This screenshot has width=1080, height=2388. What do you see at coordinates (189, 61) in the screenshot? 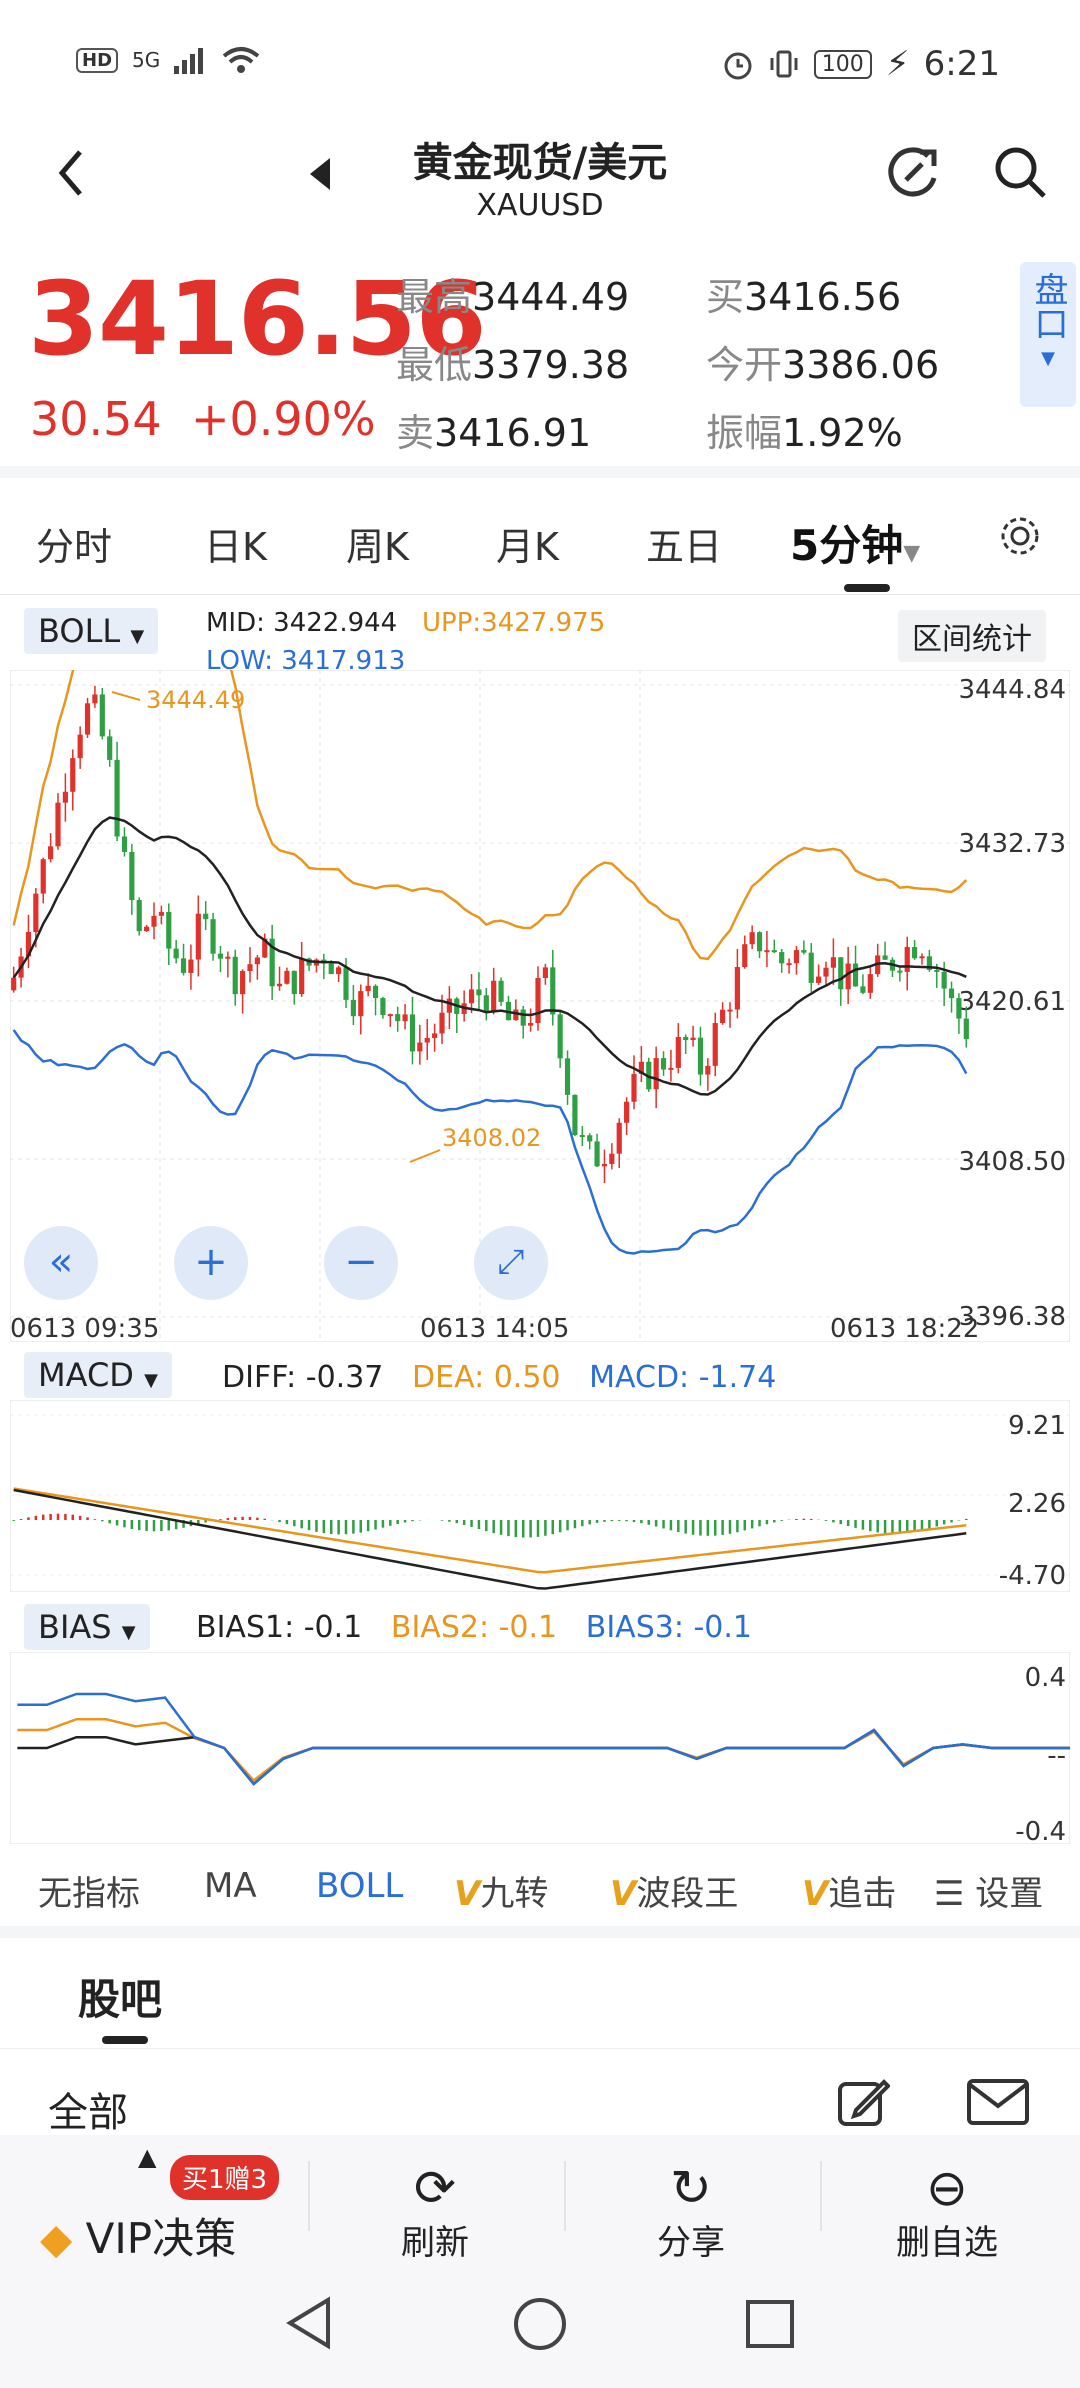
I see `signal-bars-icon` at bounding box center [189, 61].